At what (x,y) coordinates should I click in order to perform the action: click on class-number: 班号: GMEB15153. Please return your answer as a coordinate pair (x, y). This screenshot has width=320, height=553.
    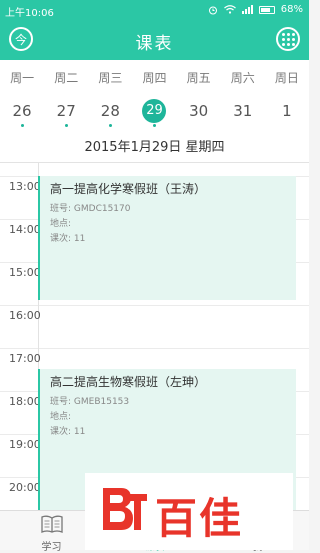
    Looking at the image, I should click on (90, 402).